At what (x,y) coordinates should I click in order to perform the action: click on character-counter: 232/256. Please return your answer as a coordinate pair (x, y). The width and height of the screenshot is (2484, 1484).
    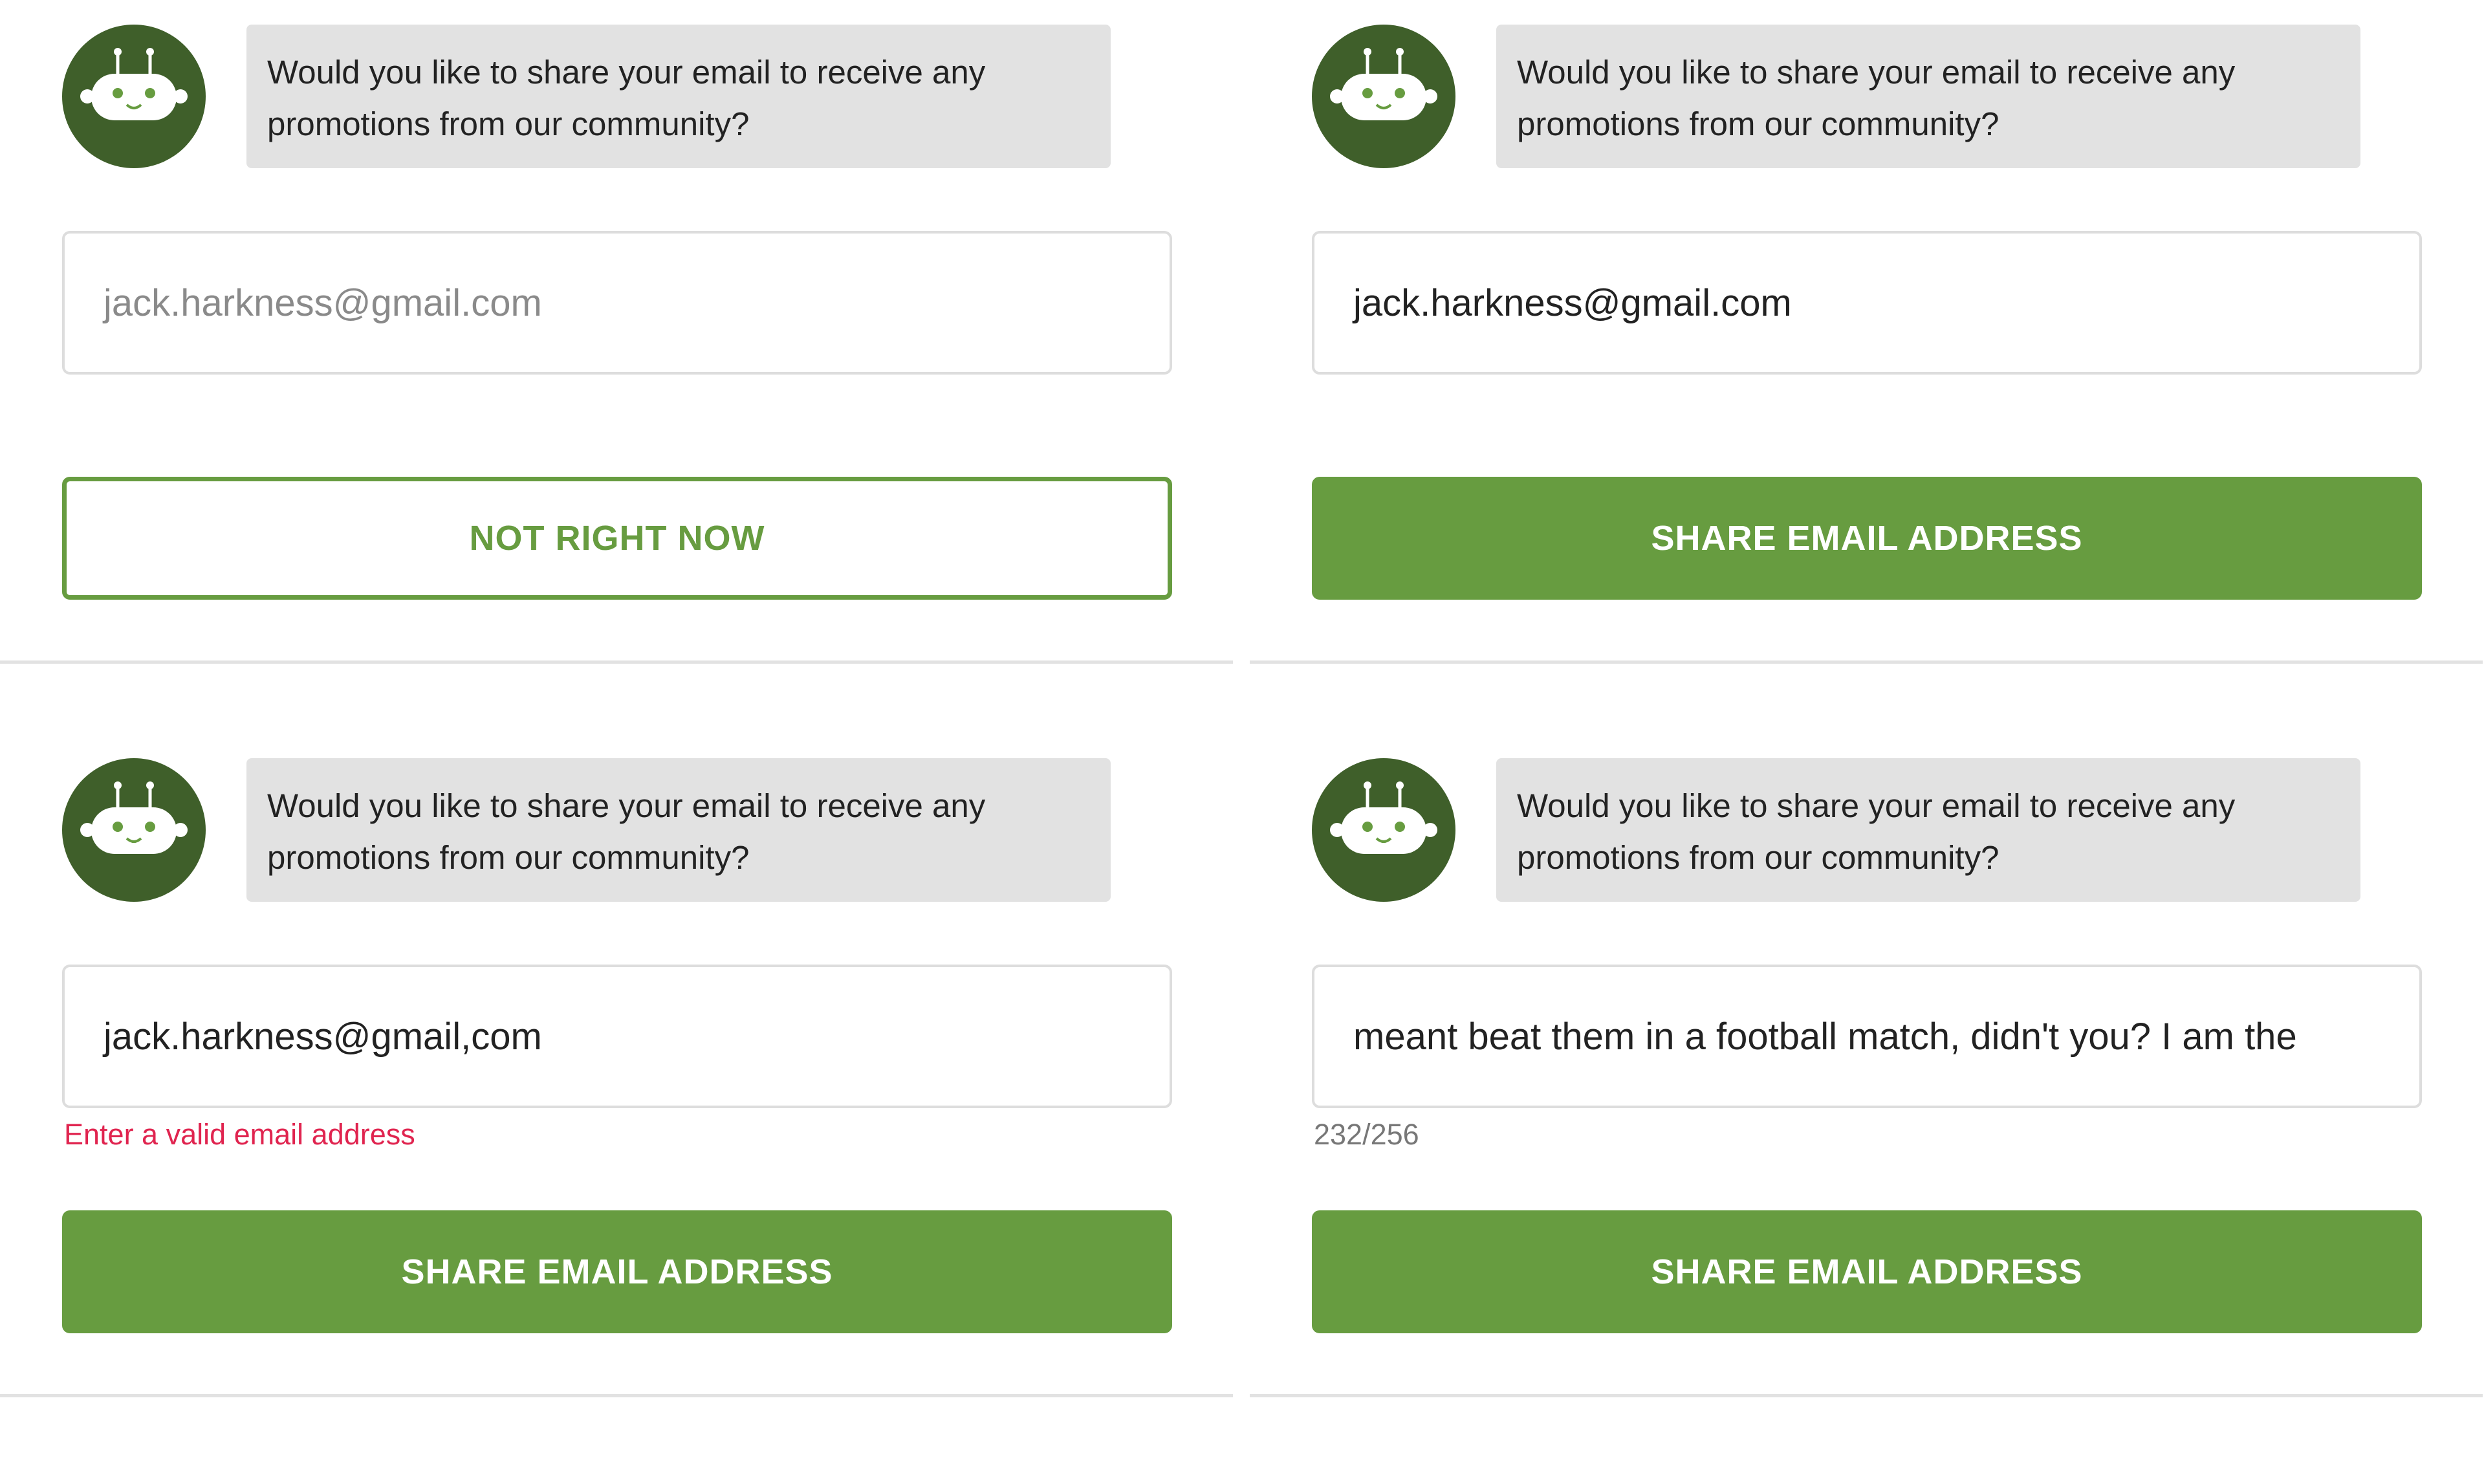
    Looking at the image, I should click on (1366, 1134).